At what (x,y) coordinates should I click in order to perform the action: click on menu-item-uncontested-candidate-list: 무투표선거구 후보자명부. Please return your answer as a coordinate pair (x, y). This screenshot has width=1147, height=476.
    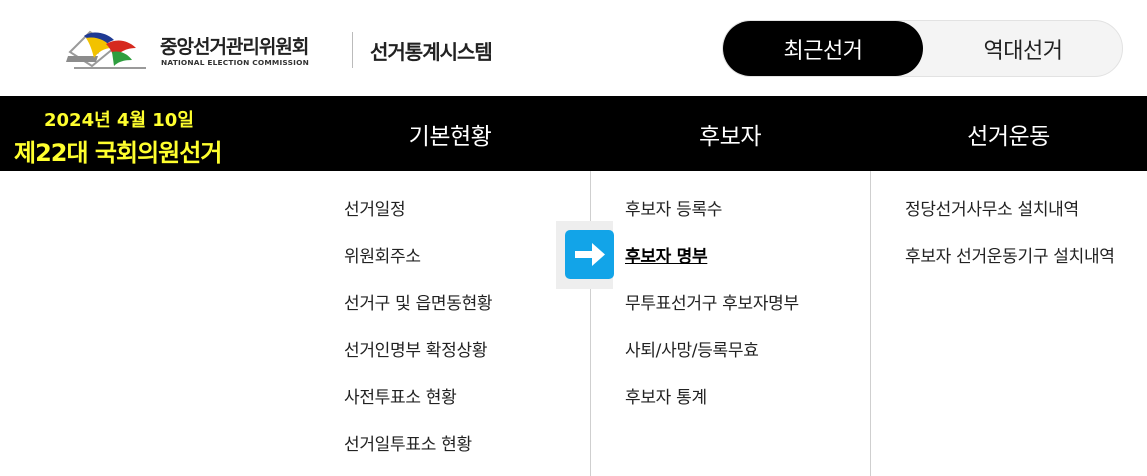
    Looking at the image, I should click on (745, 304).